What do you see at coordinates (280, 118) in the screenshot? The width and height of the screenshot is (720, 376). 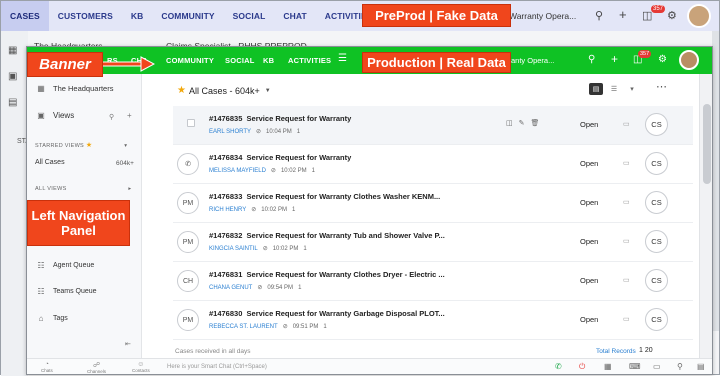 I see `case-title: #1476835 Service Request for Warranty` at bounding box center [280, 118].